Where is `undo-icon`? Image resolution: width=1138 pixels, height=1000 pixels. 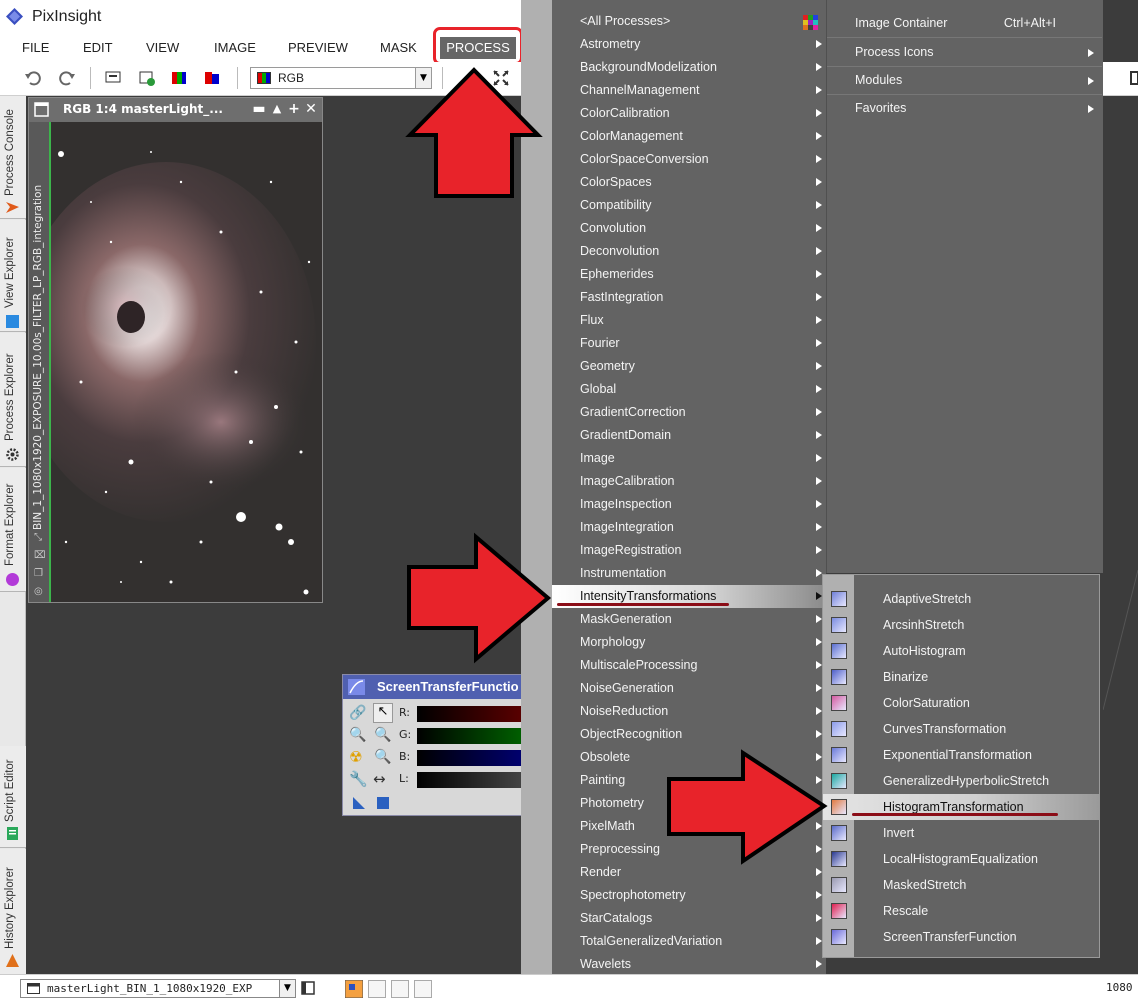 undo-icon is located at coordinates (33, 78).